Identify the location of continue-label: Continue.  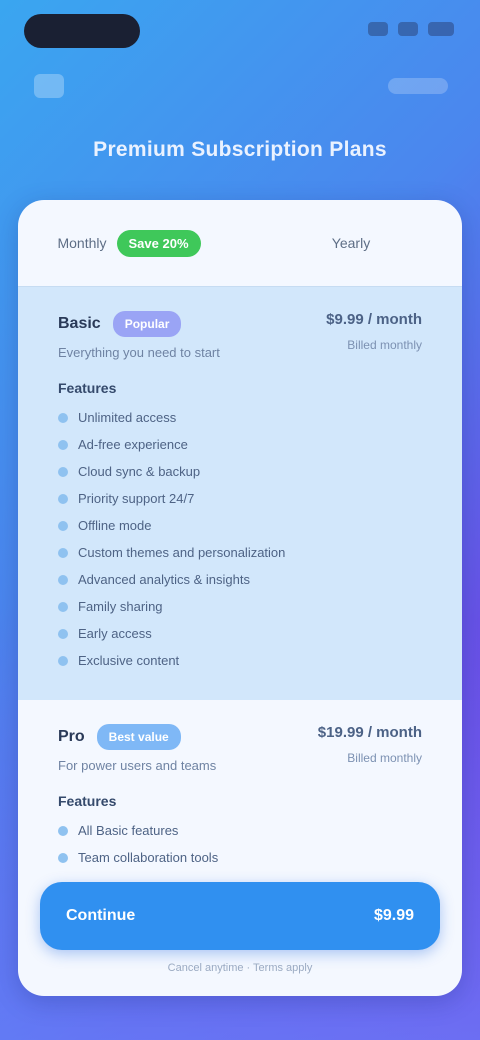
(101, 915).